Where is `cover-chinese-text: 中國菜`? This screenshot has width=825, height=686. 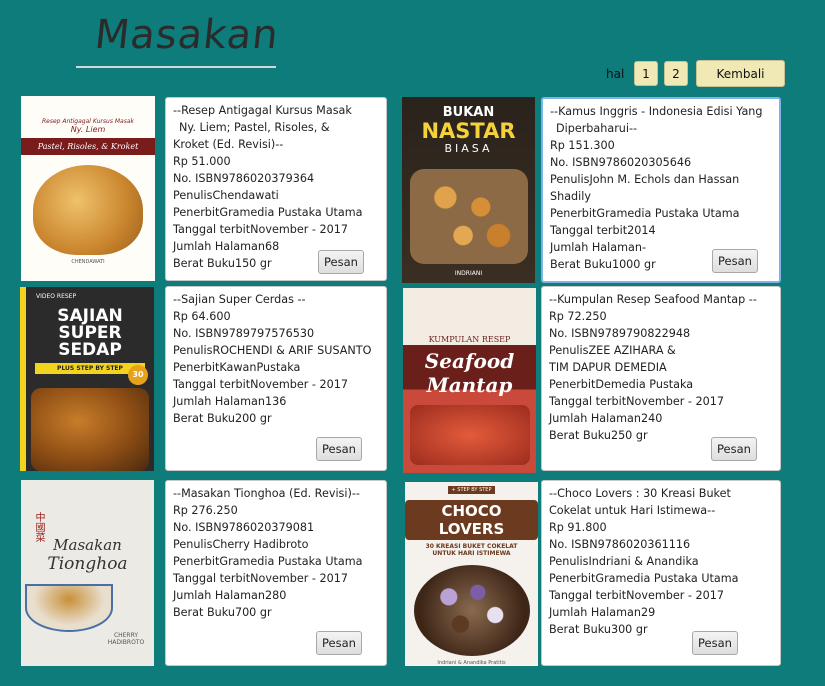
cover-chinese-text: 中國菜 is located at coordinates (38, 527).